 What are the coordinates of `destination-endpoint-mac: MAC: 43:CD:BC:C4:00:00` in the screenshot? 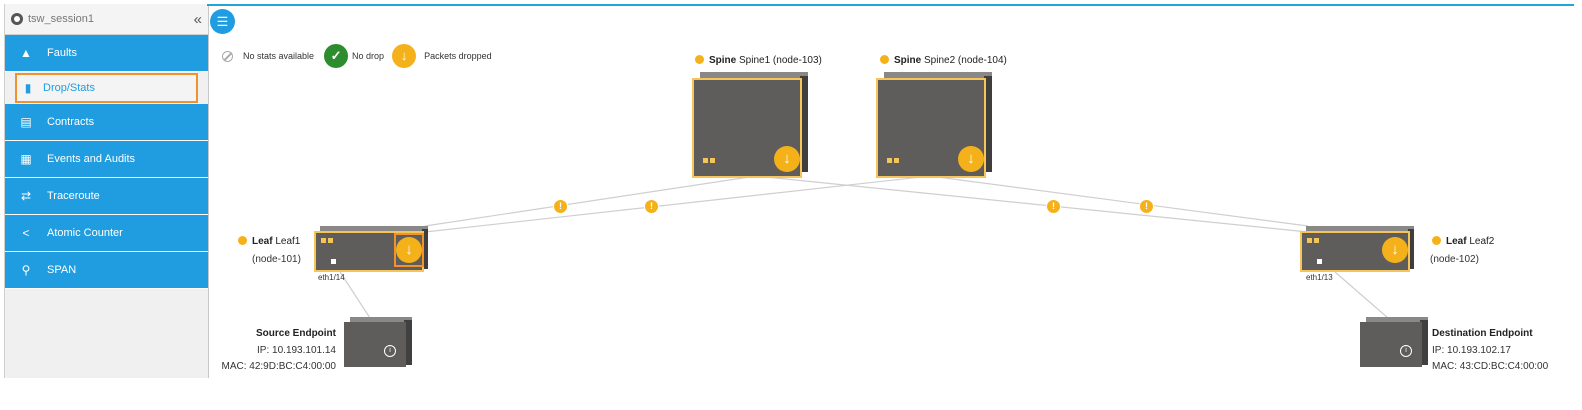 It's located at (1490, 366).